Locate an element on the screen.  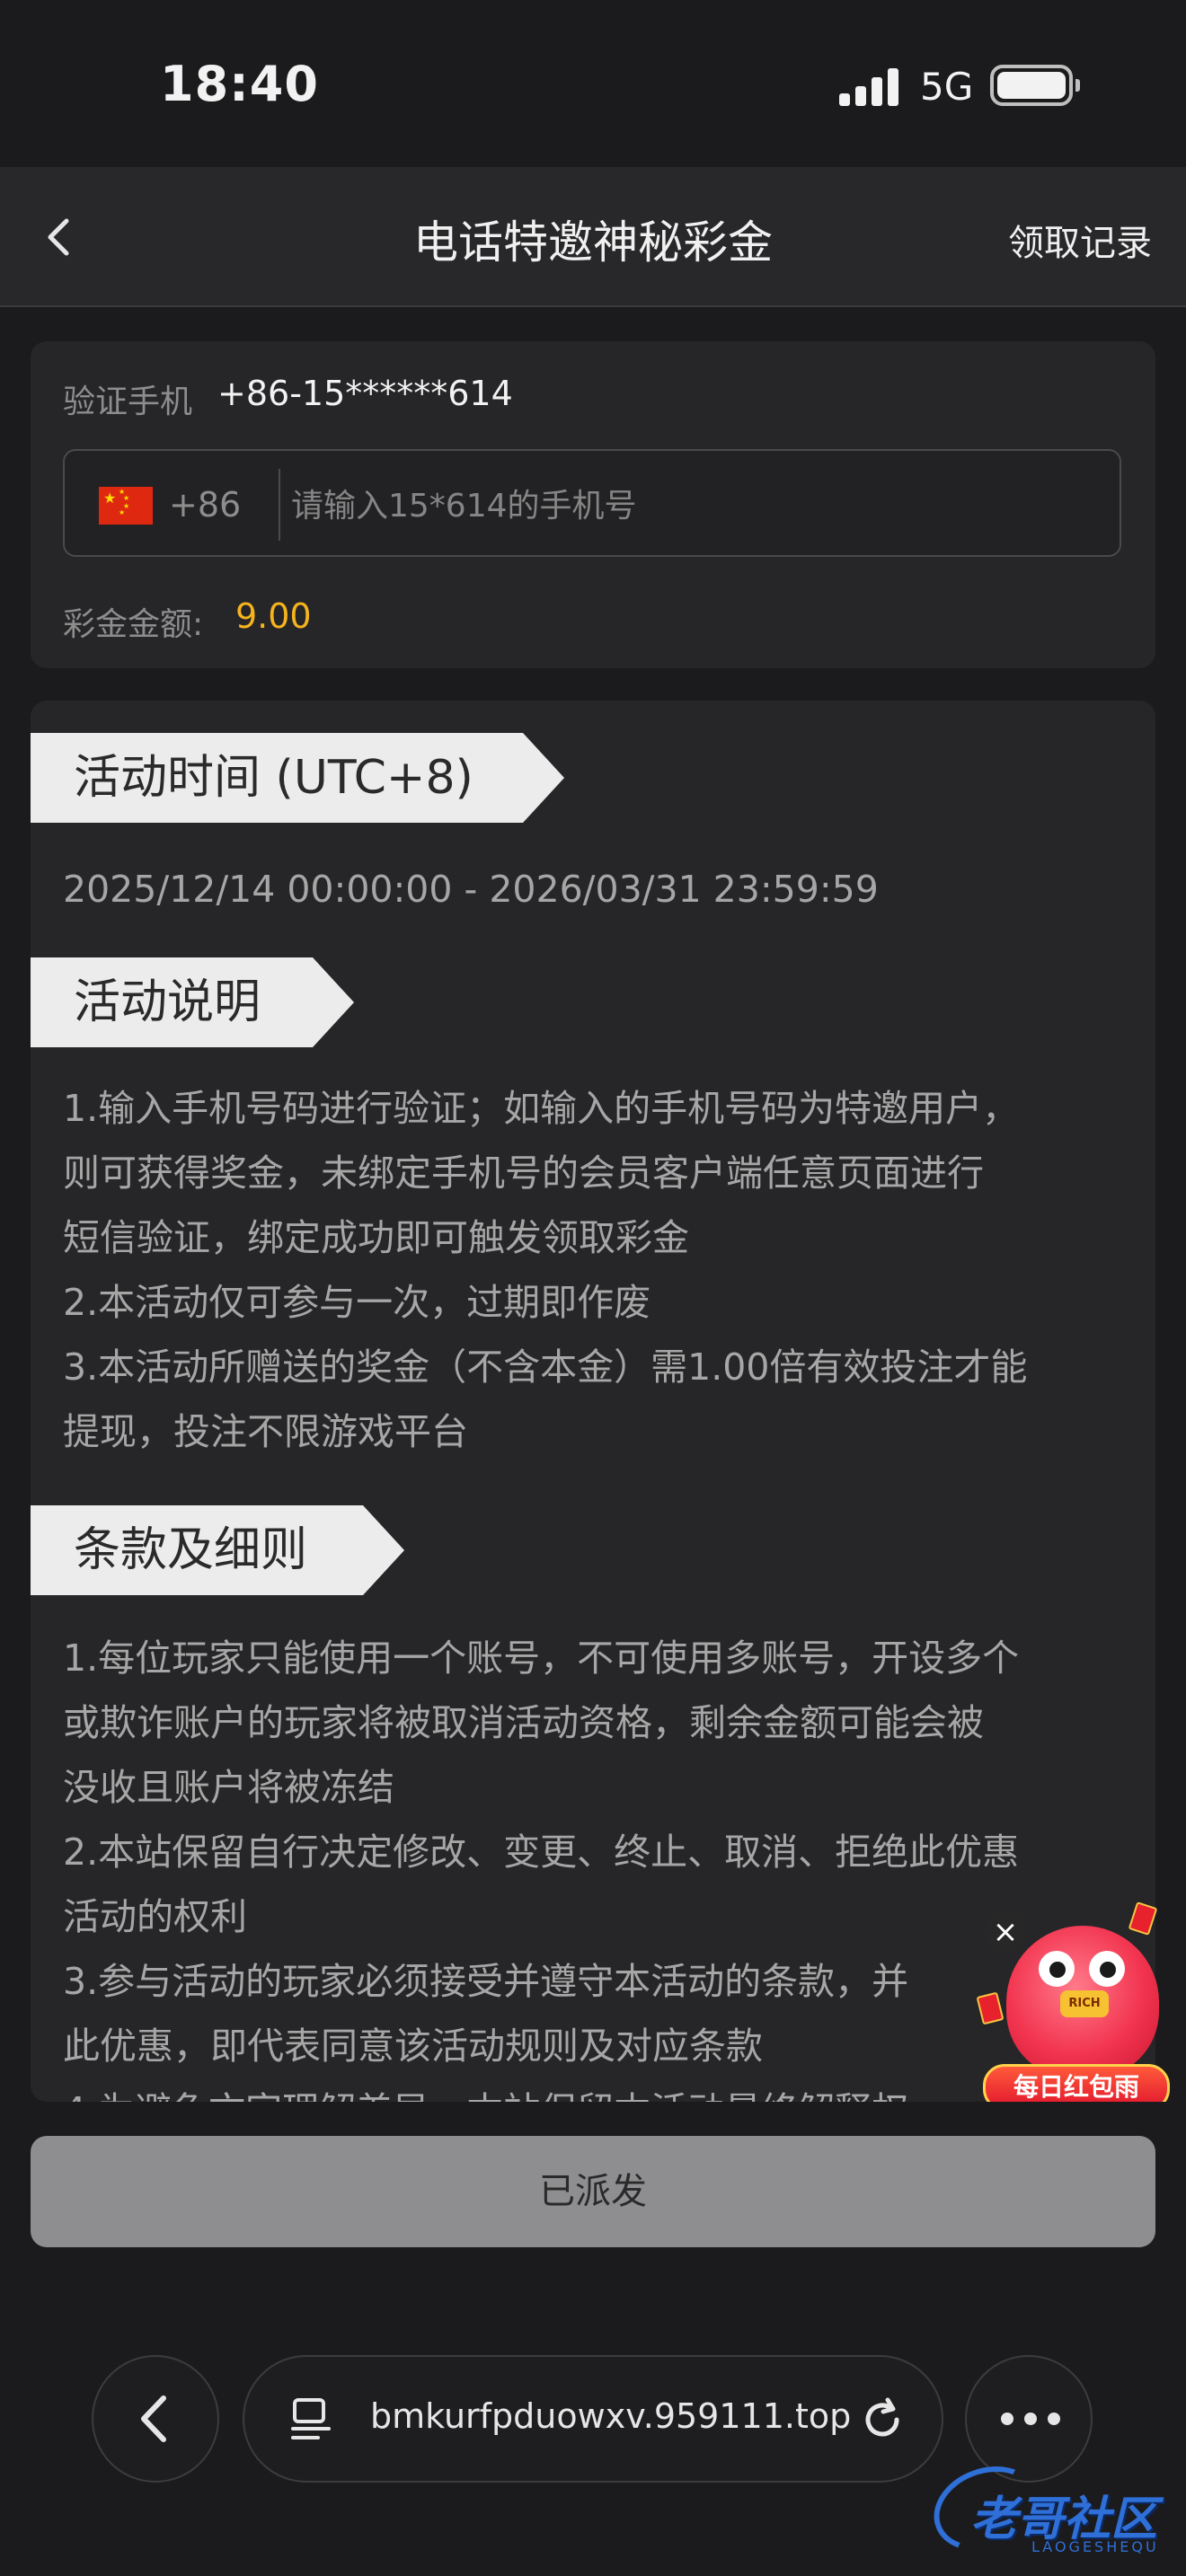
phone-input-group: ★ ★ ★ ★ ★ +86 is located at coordinates (592, 503).